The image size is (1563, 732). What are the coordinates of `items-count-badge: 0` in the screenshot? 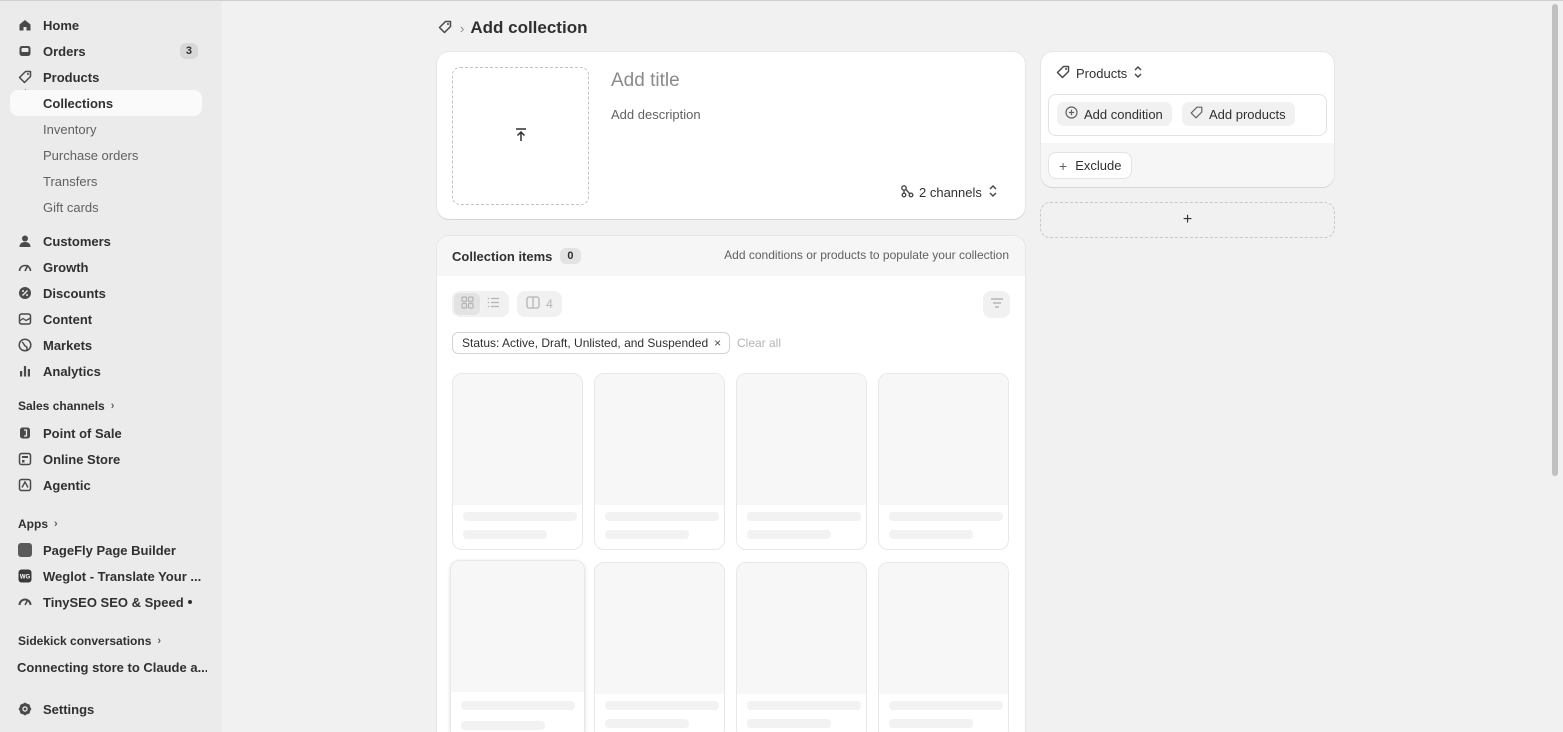 It's located at (570, 256).